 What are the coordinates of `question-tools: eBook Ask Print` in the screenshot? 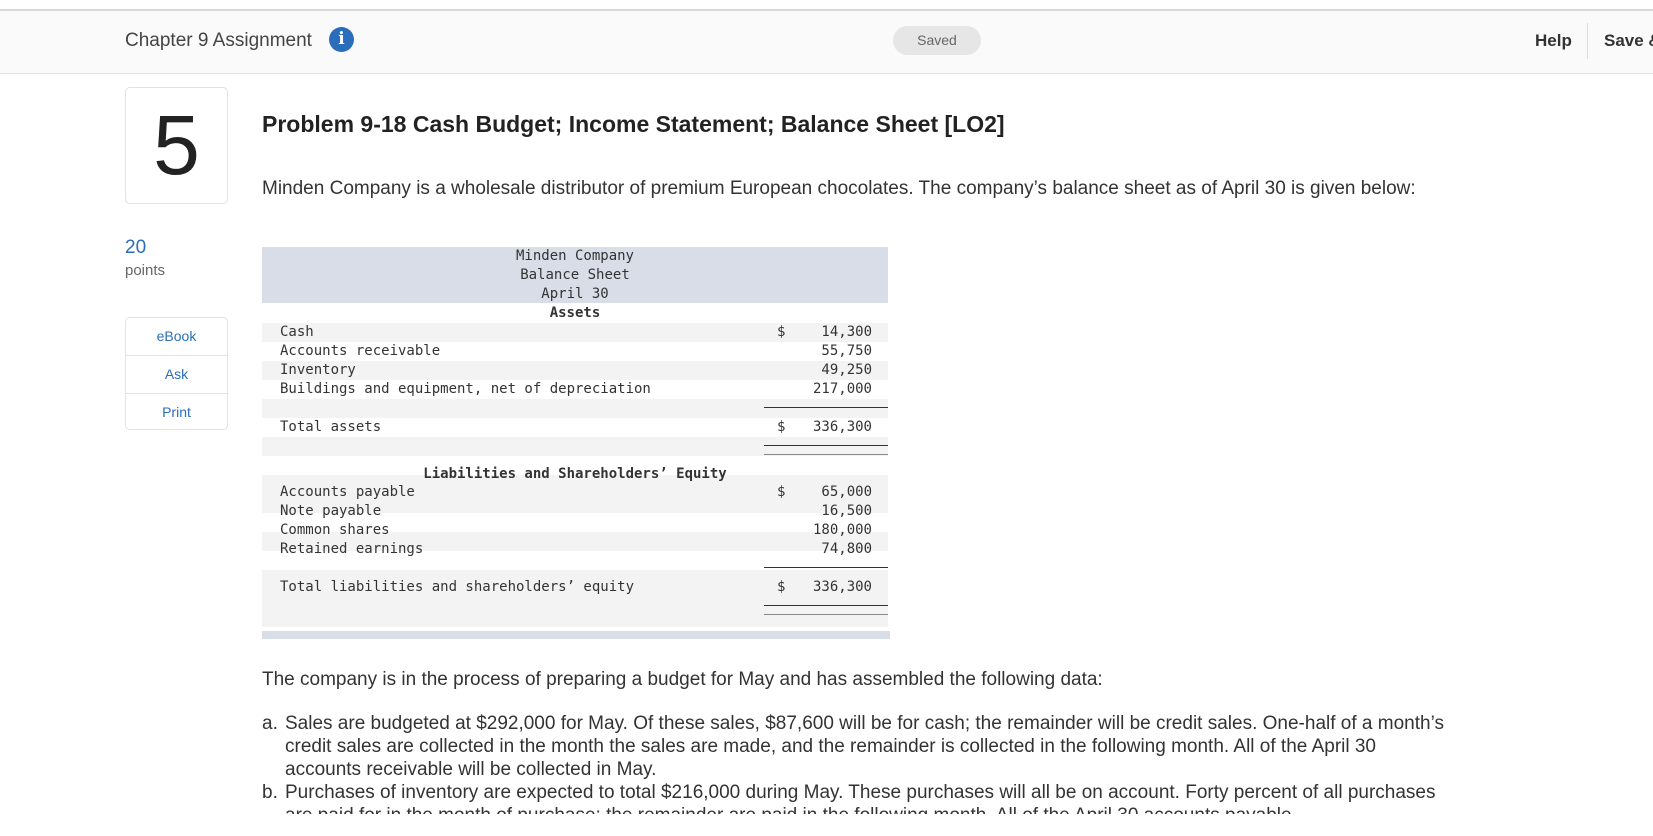 It's located at (176, 373).